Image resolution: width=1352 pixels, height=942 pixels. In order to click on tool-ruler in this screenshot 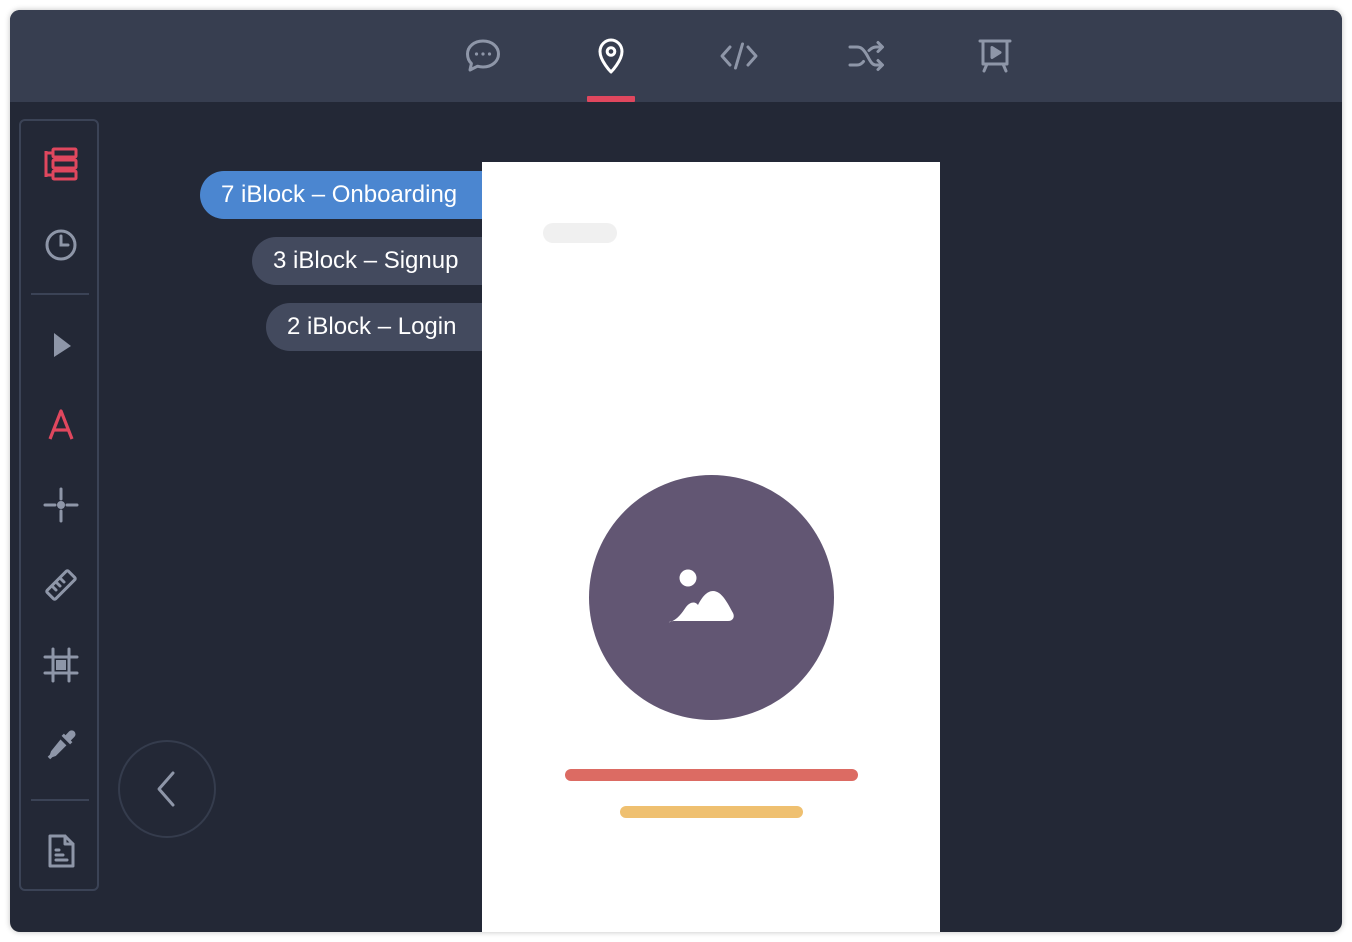, I will do `click(61, 585)`.